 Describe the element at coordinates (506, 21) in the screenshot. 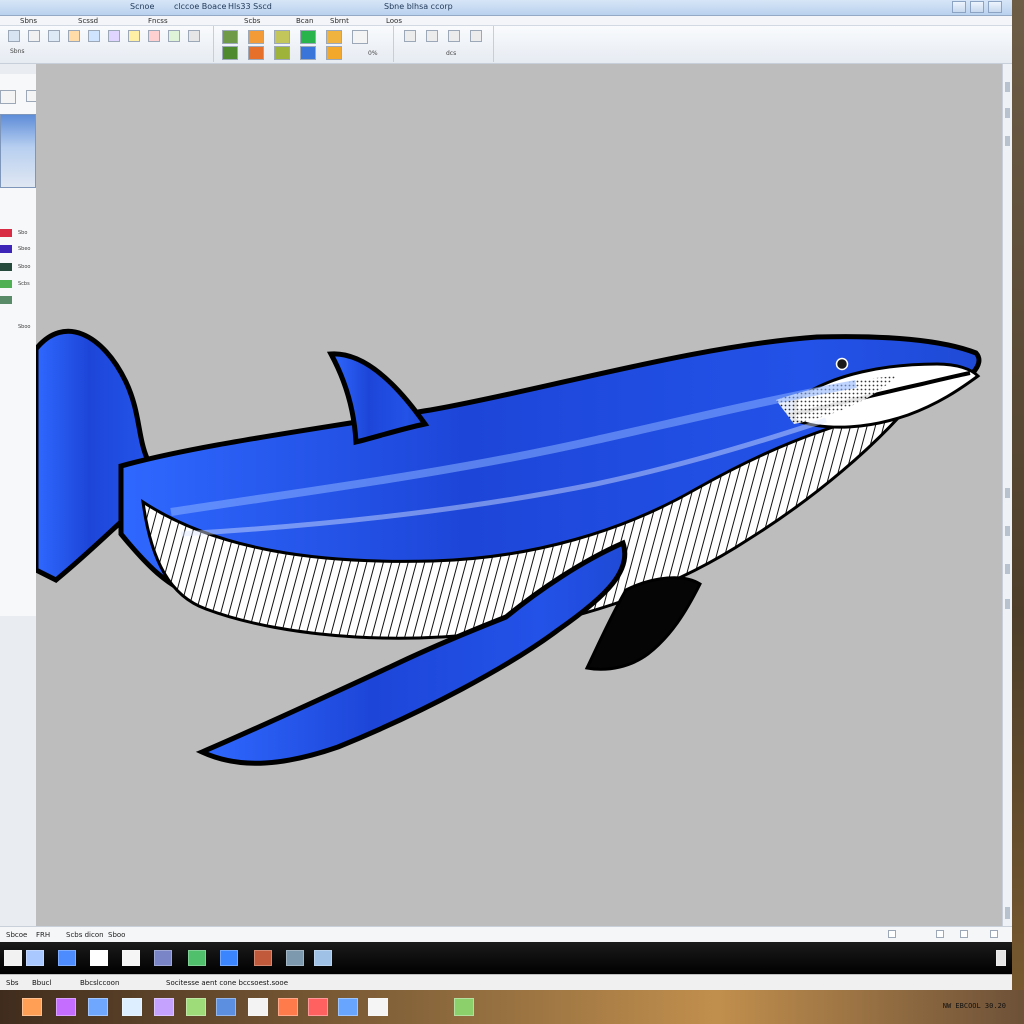

I see `menu-bar: Sbns Scssd Fncss Scbs Bcan Sbrnt Loos` at that location.